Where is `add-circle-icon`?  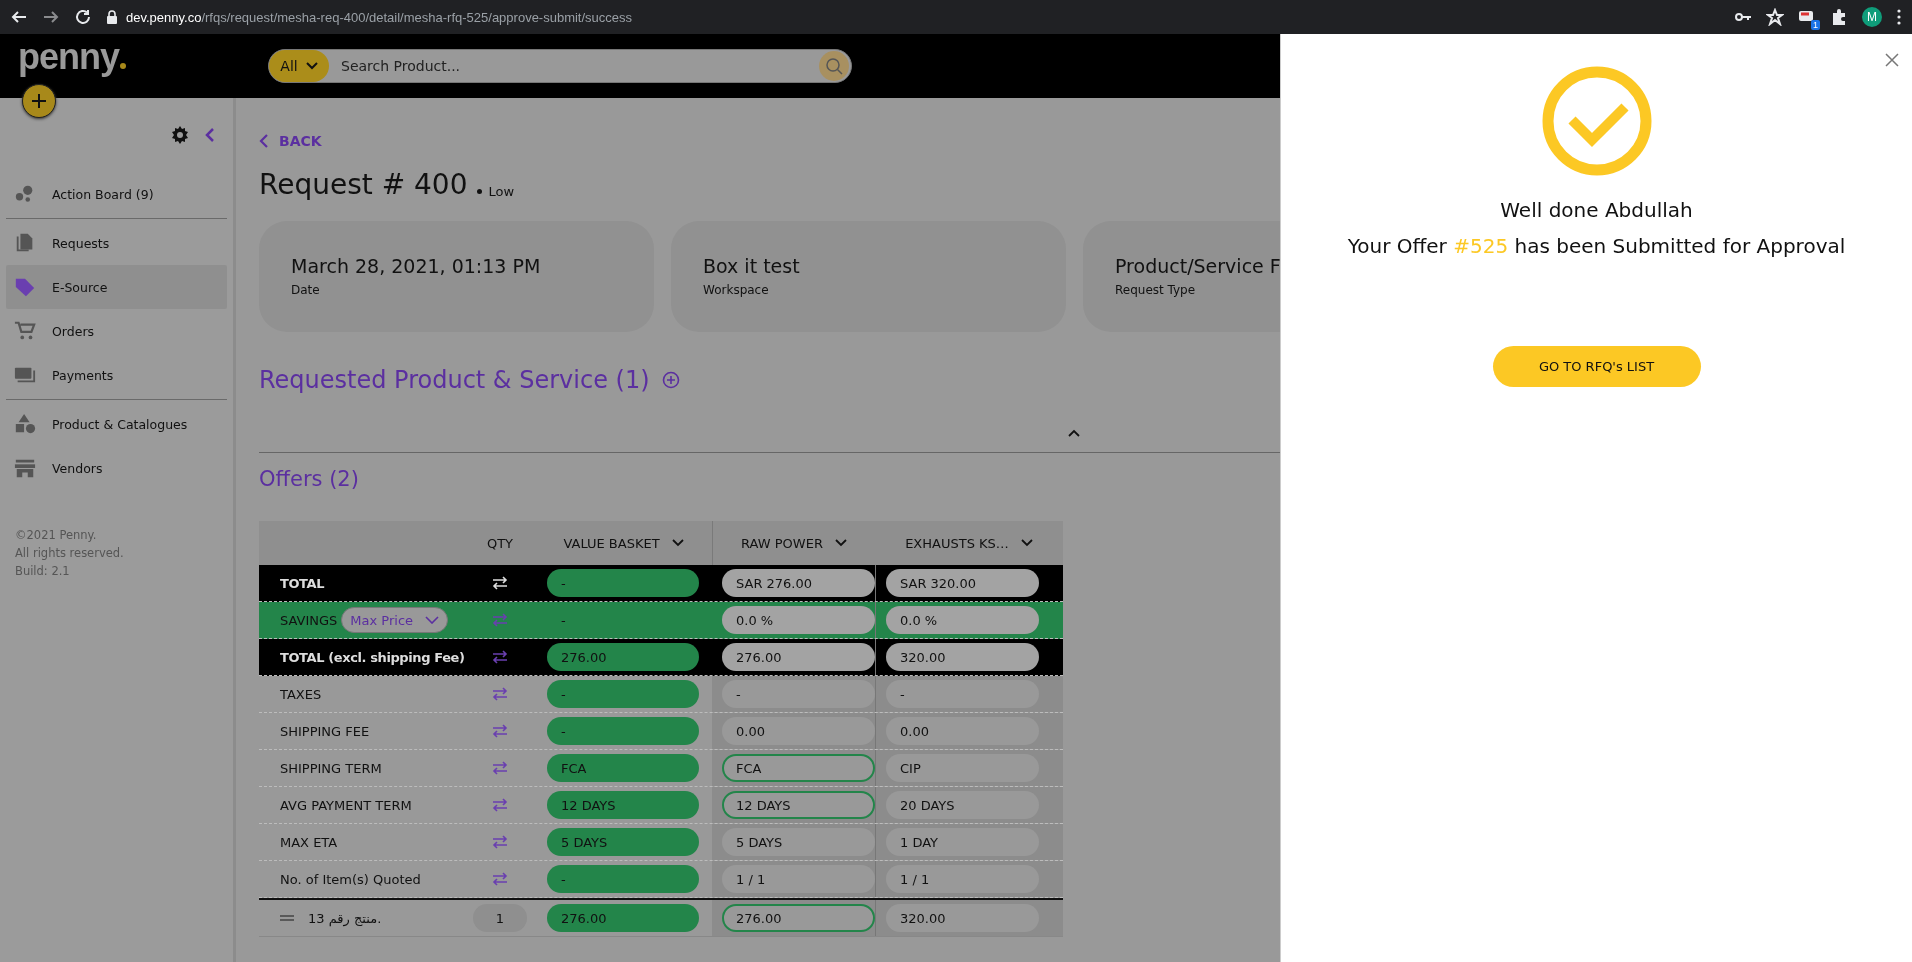
add-circle-icon is located at coordinates (670, 380).